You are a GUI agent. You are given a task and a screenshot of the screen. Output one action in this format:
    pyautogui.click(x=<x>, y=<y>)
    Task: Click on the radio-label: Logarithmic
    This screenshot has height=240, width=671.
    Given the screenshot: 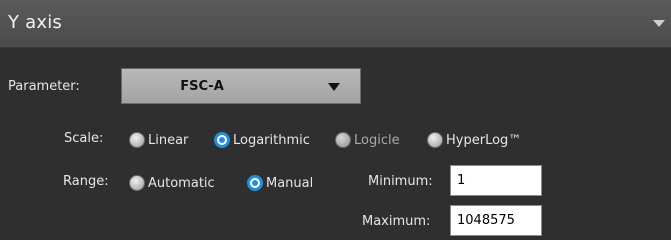 What is the action you would take?
    pyautogui.click(x=271, y=140)
    